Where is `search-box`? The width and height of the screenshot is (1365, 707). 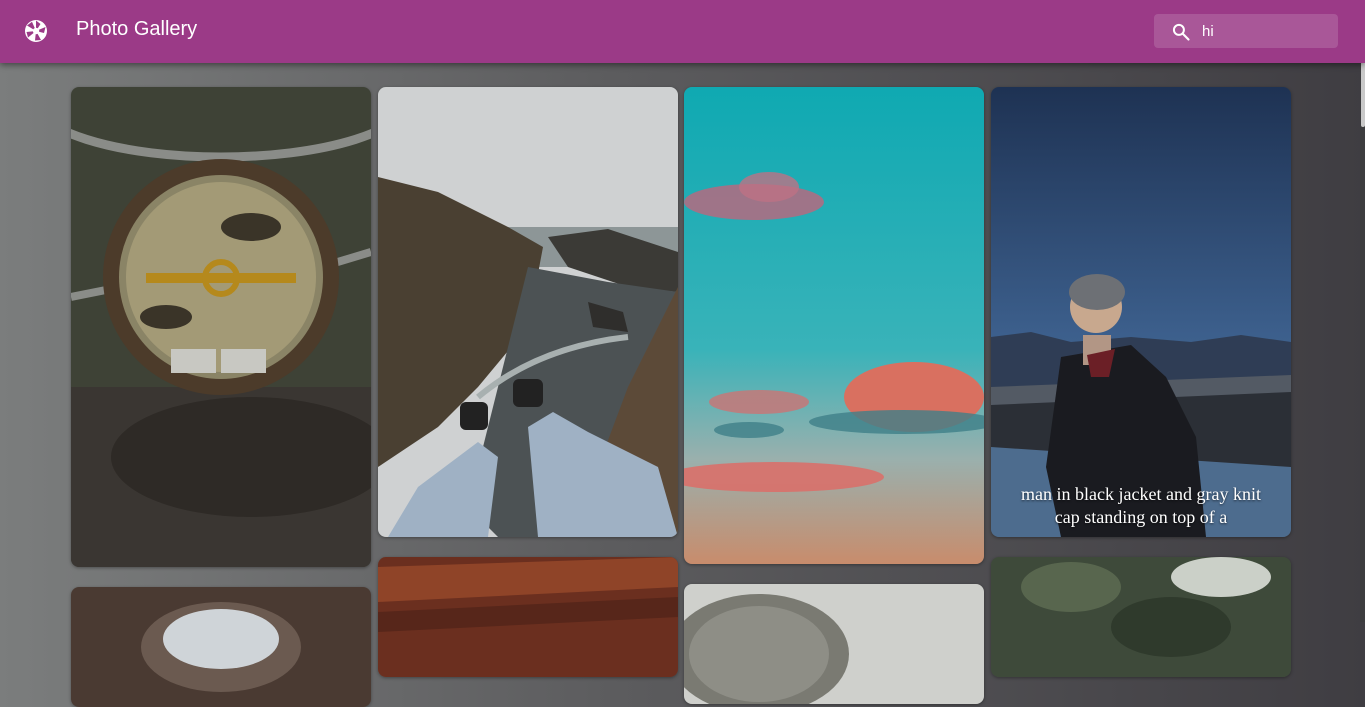
search-box is located at coordinates (1246, 31).